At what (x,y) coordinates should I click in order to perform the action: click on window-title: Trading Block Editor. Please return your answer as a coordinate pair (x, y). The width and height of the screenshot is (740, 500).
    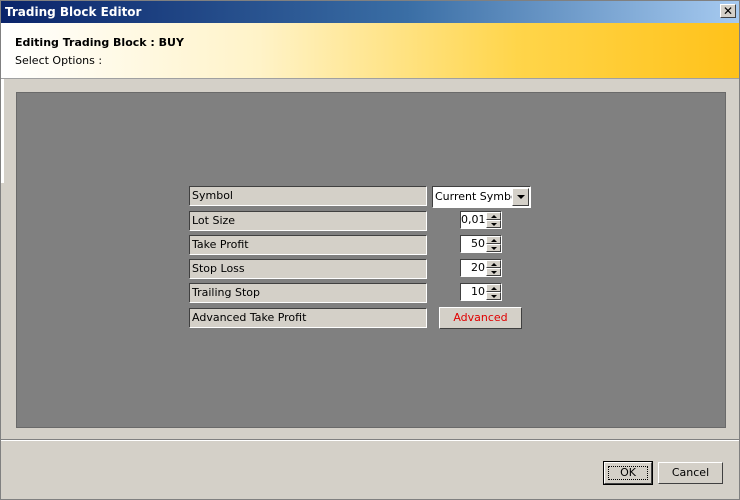
    Looking at the image, I should click on (73, 12).